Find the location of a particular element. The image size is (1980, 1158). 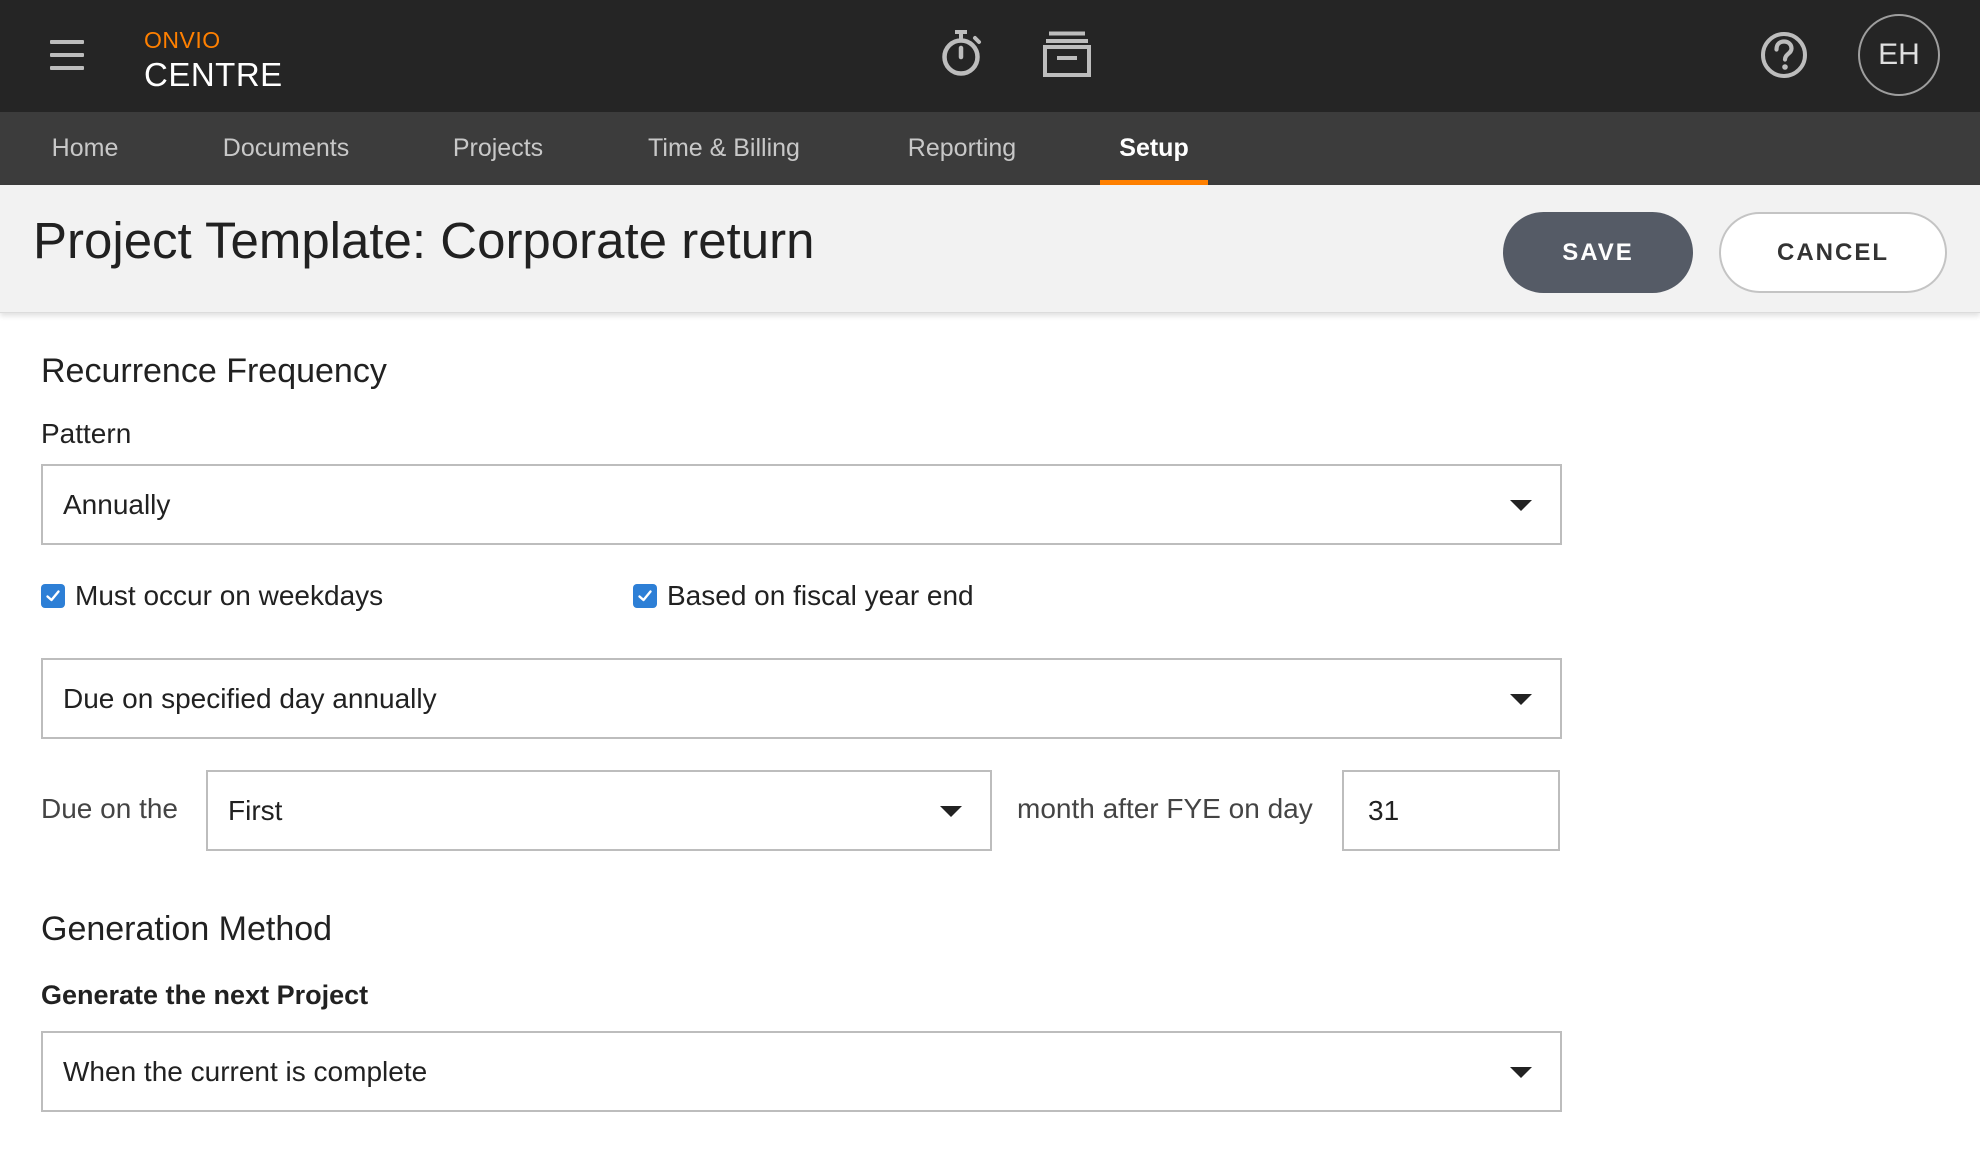

tab-home: Home is located at coordinates (85, 148).